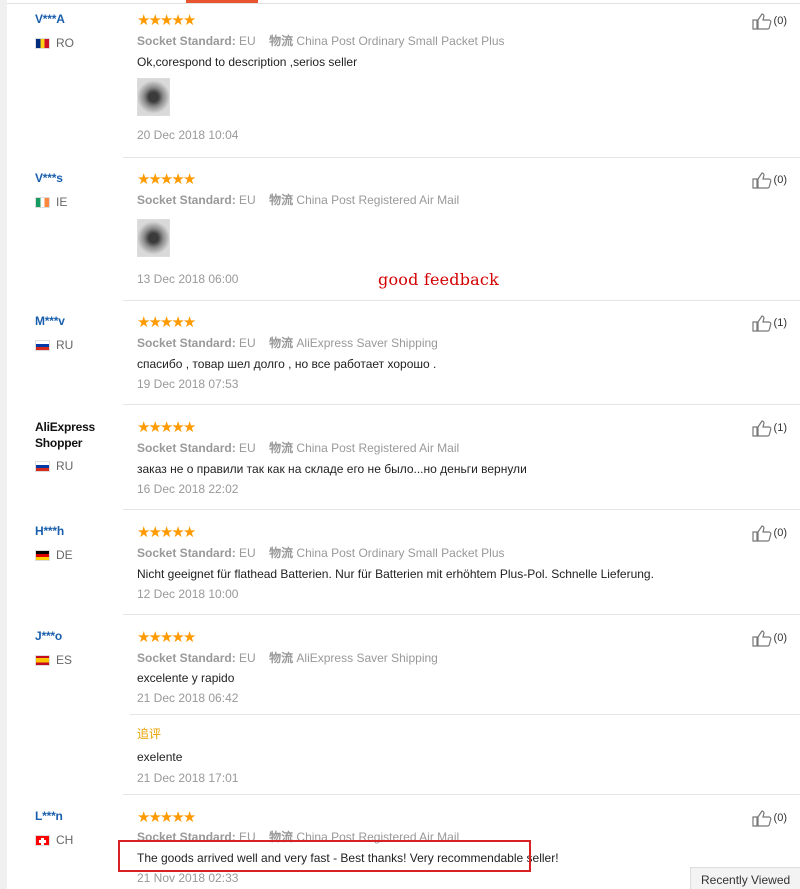  Describe the element at coordinates (51, 202) in the screenshot. I see `reviewer-country: IE` at that location.